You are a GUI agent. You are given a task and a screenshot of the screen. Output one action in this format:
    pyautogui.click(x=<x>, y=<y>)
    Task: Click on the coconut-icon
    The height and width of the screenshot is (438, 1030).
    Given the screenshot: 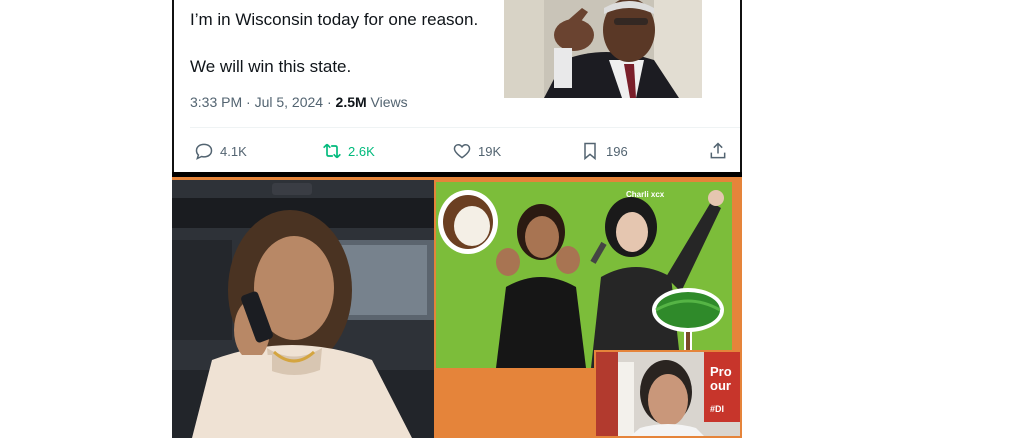 What is the action you would take?
    pyautogui.click(x=468, y=222)
    